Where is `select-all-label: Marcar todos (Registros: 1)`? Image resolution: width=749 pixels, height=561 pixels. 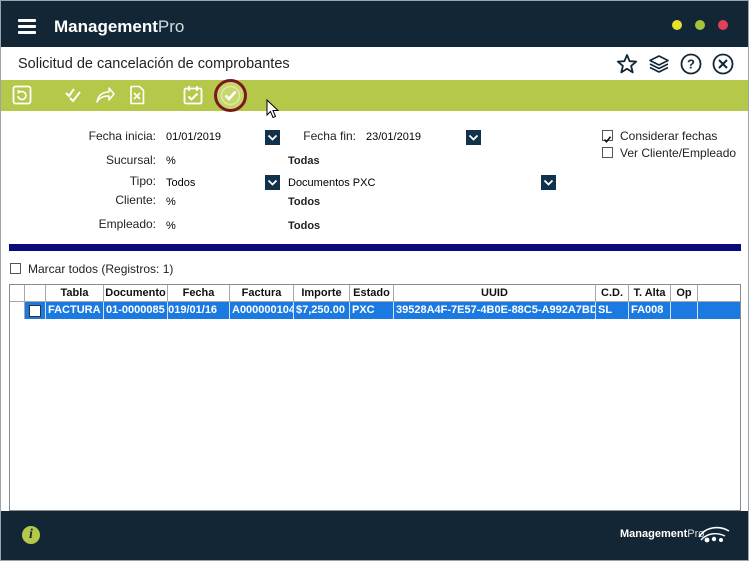 select-all-label: Marcar todos (Registros: 1) is located at coordinates (101, 269).